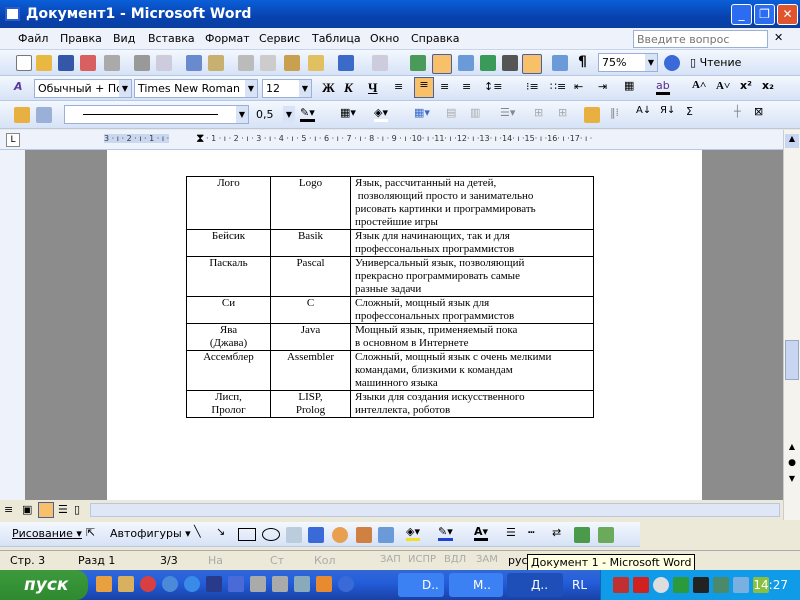 The image size is (800, 600). I want to click on align-left-icon: ≡, so click(398, 86).